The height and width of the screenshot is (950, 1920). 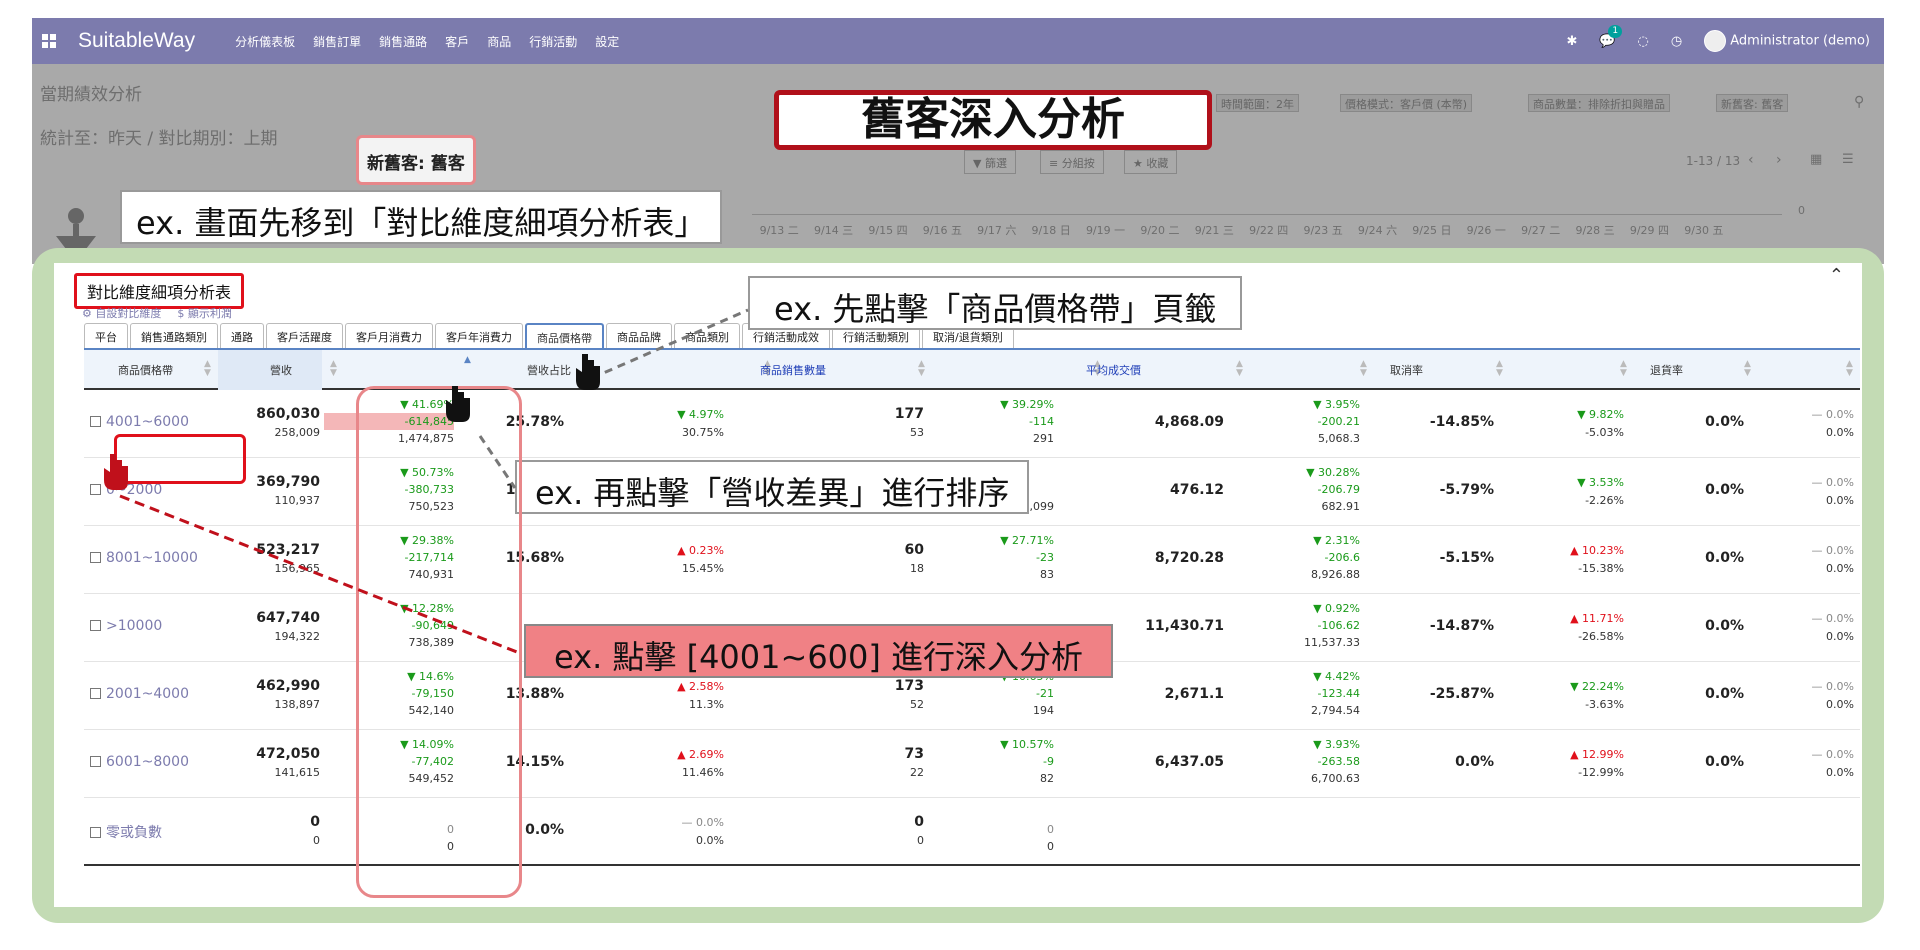 I want to click on annotation-pointers, so click(x=426, y=482).